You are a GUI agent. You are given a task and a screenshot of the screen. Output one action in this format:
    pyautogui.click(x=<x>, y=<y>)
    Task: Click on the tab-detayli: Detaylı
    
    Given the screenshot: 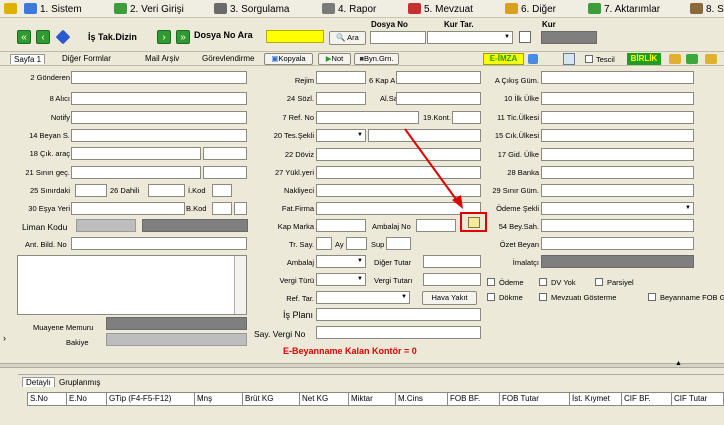 What is the action you would take?
    pyautogui.click(x=38, y=382)
    